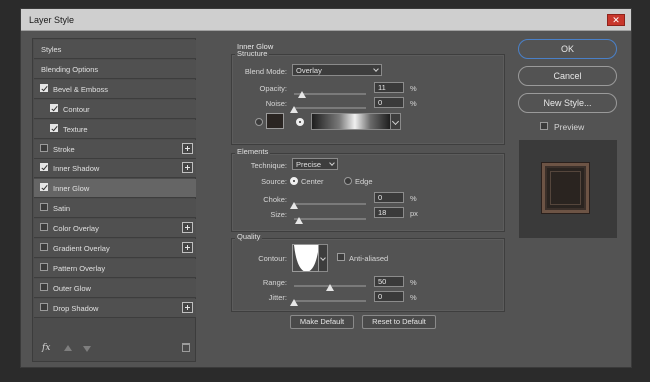  Describe the element at coordinates (341, 257) in the screenshot. I see `anti-aliased-checkbox` at that location.